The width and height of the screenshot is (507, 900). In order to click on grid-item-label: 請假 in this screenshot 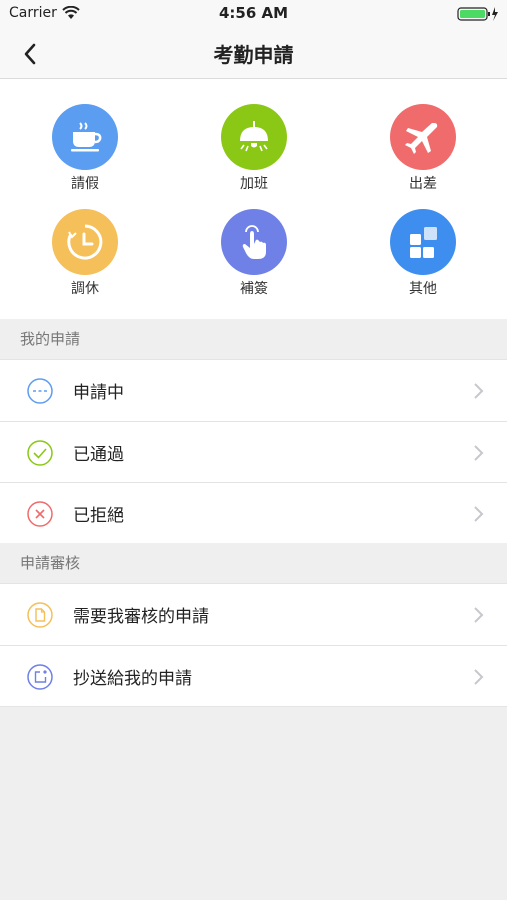, I will do `click(85, 184)`.